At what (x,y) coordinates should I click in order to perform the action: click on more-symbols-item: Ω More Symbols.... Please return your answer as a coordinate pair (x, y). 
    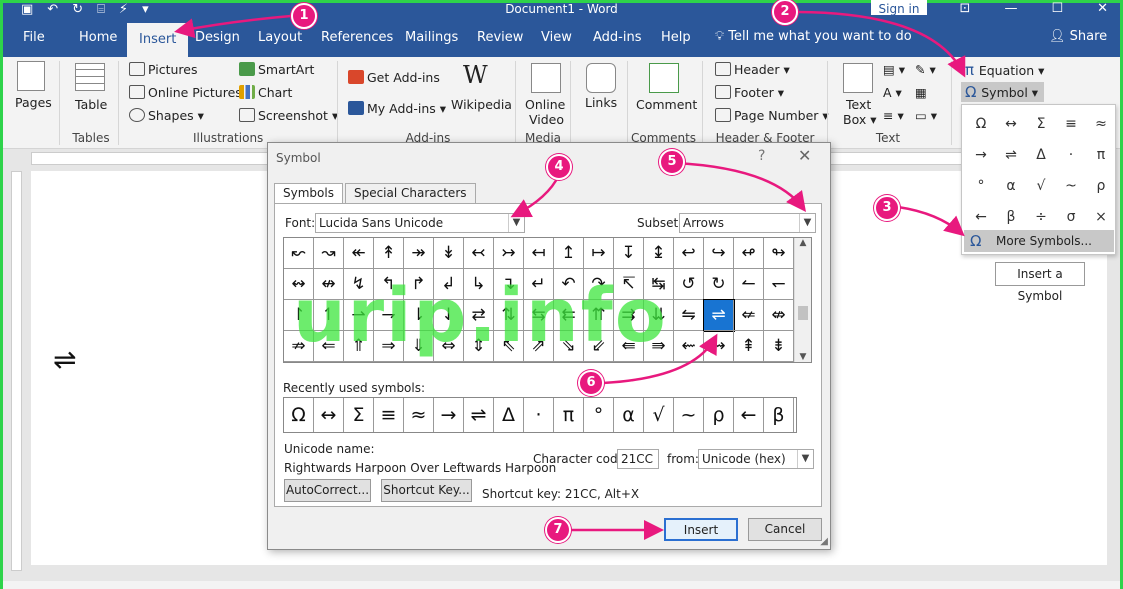
    Looking at the image, I should click on (1039, 241).